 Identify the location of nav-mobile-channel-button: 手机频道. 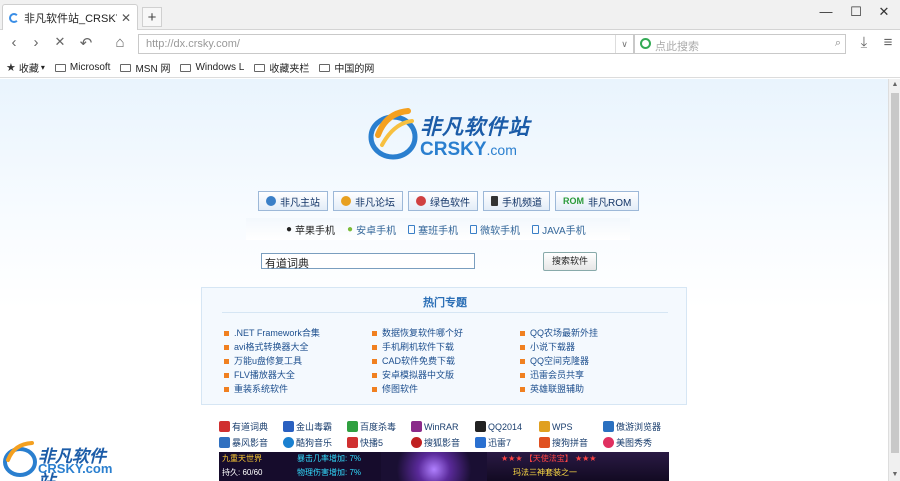
(516, 201).